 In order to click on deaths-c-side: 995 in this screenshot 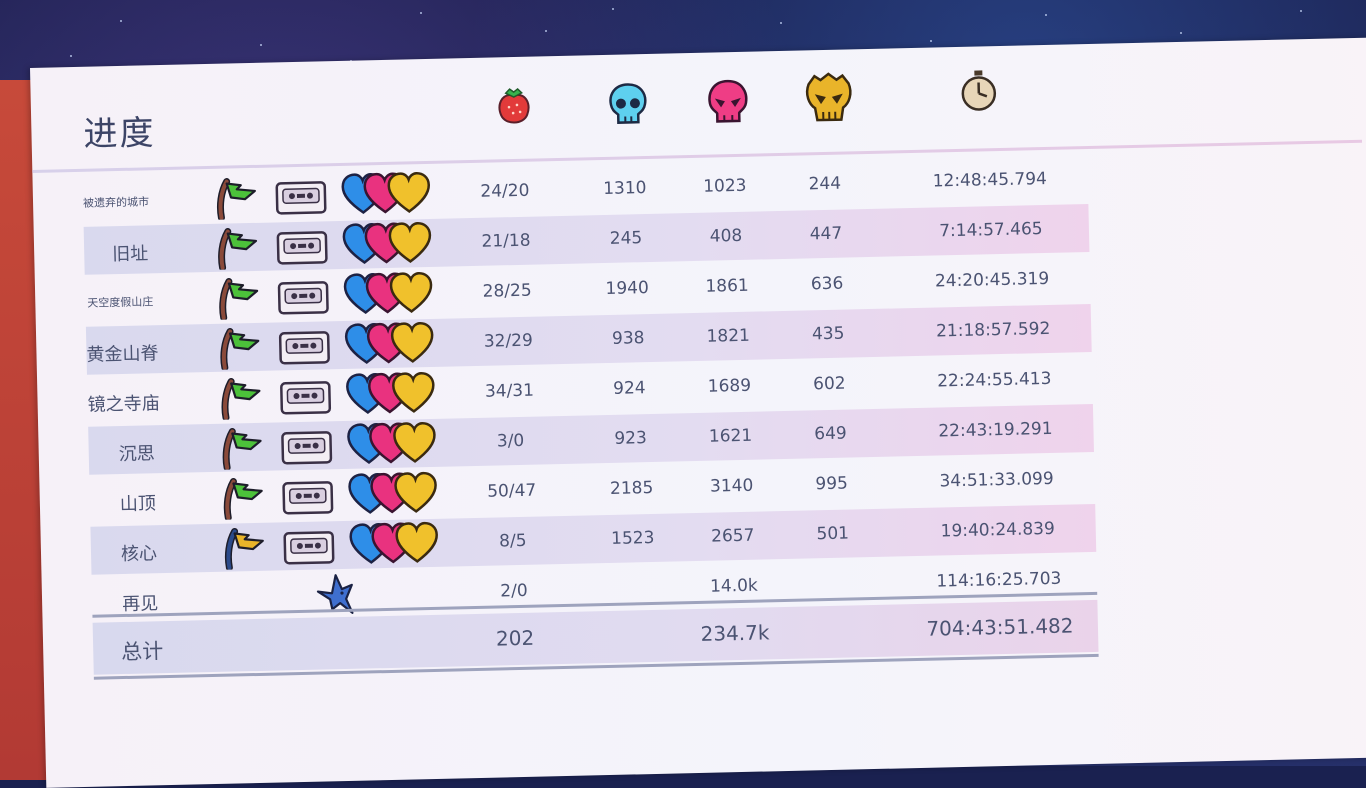, I will do `click(832, 484)`.